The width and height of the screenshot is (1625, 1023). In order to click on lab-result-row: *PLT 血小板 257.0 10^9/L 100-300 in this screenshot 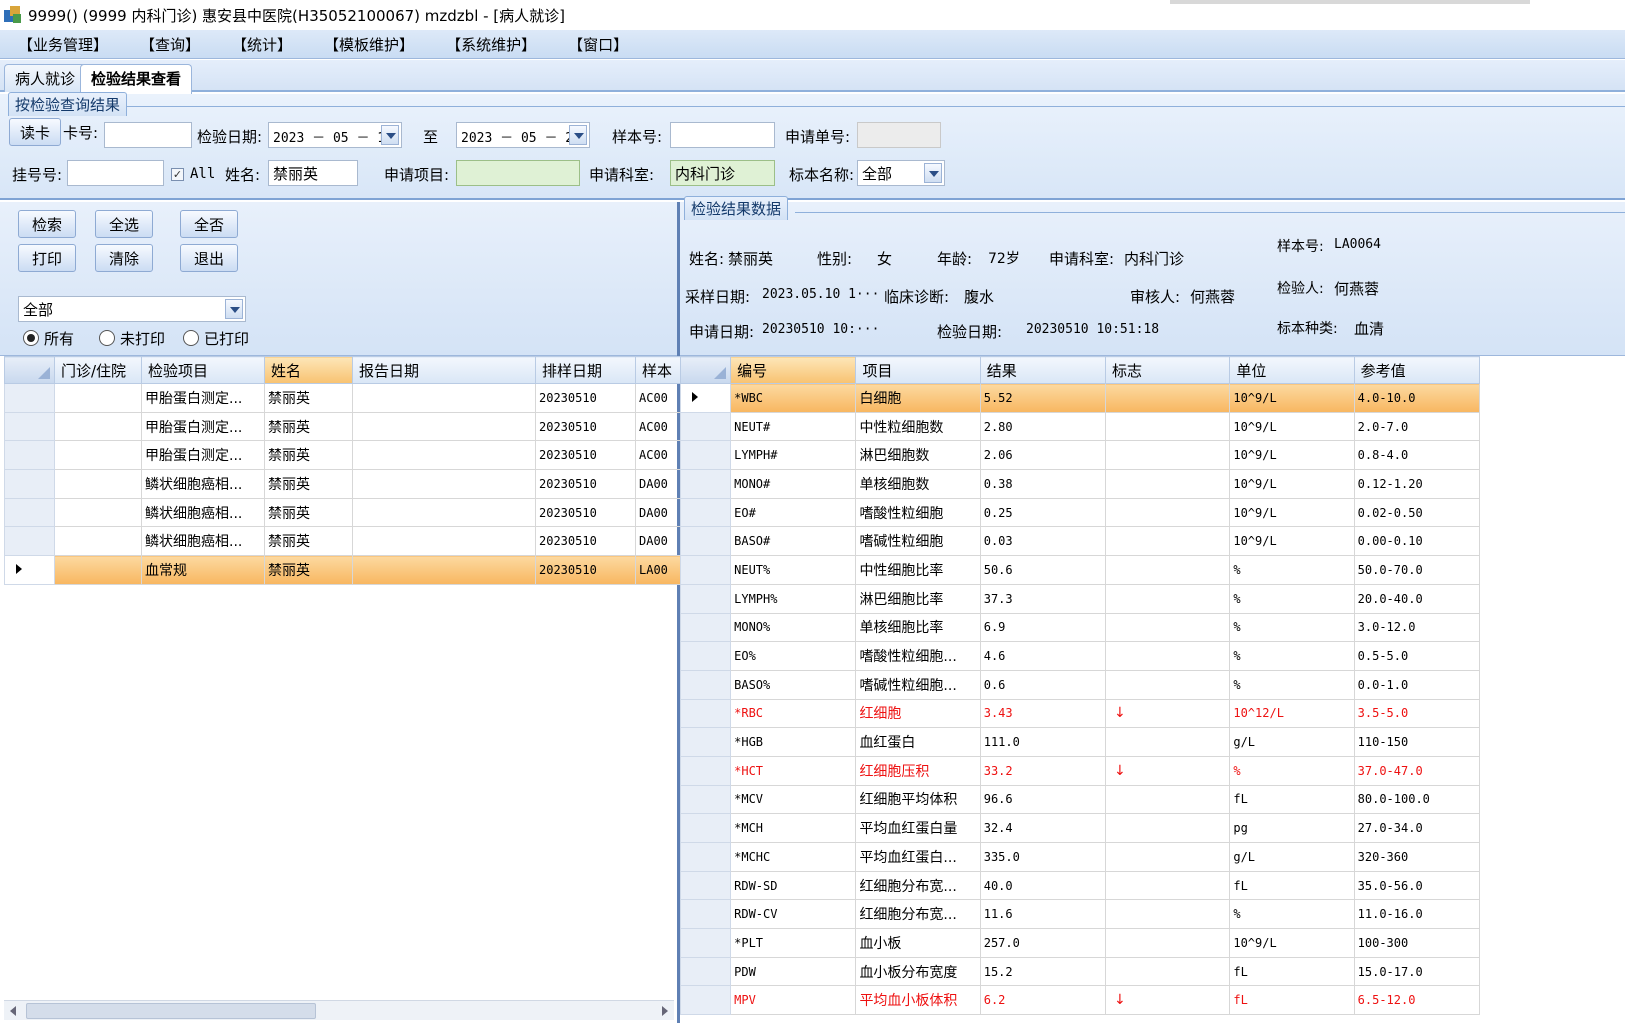, I will do `click(1080, 943)`.